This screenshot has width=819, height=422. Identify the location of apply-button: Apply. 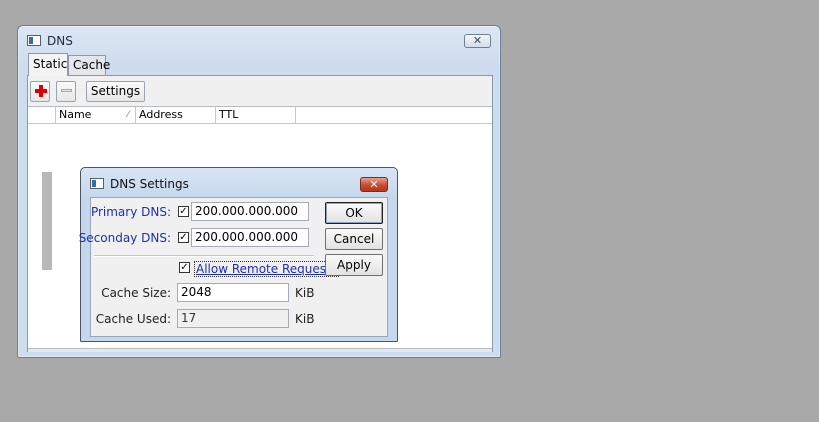
(354, 265).